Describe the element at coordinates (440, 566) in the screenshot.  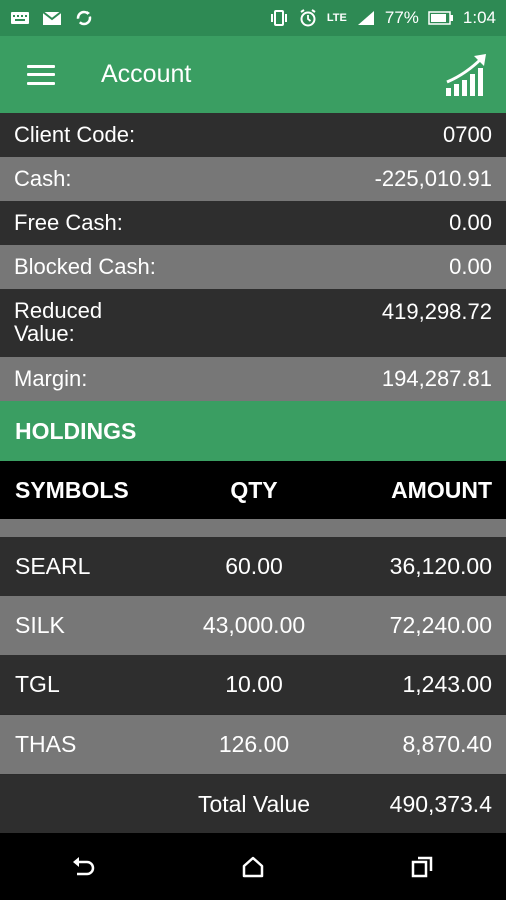
I see `amount-cell: 36,120.00` at that location.